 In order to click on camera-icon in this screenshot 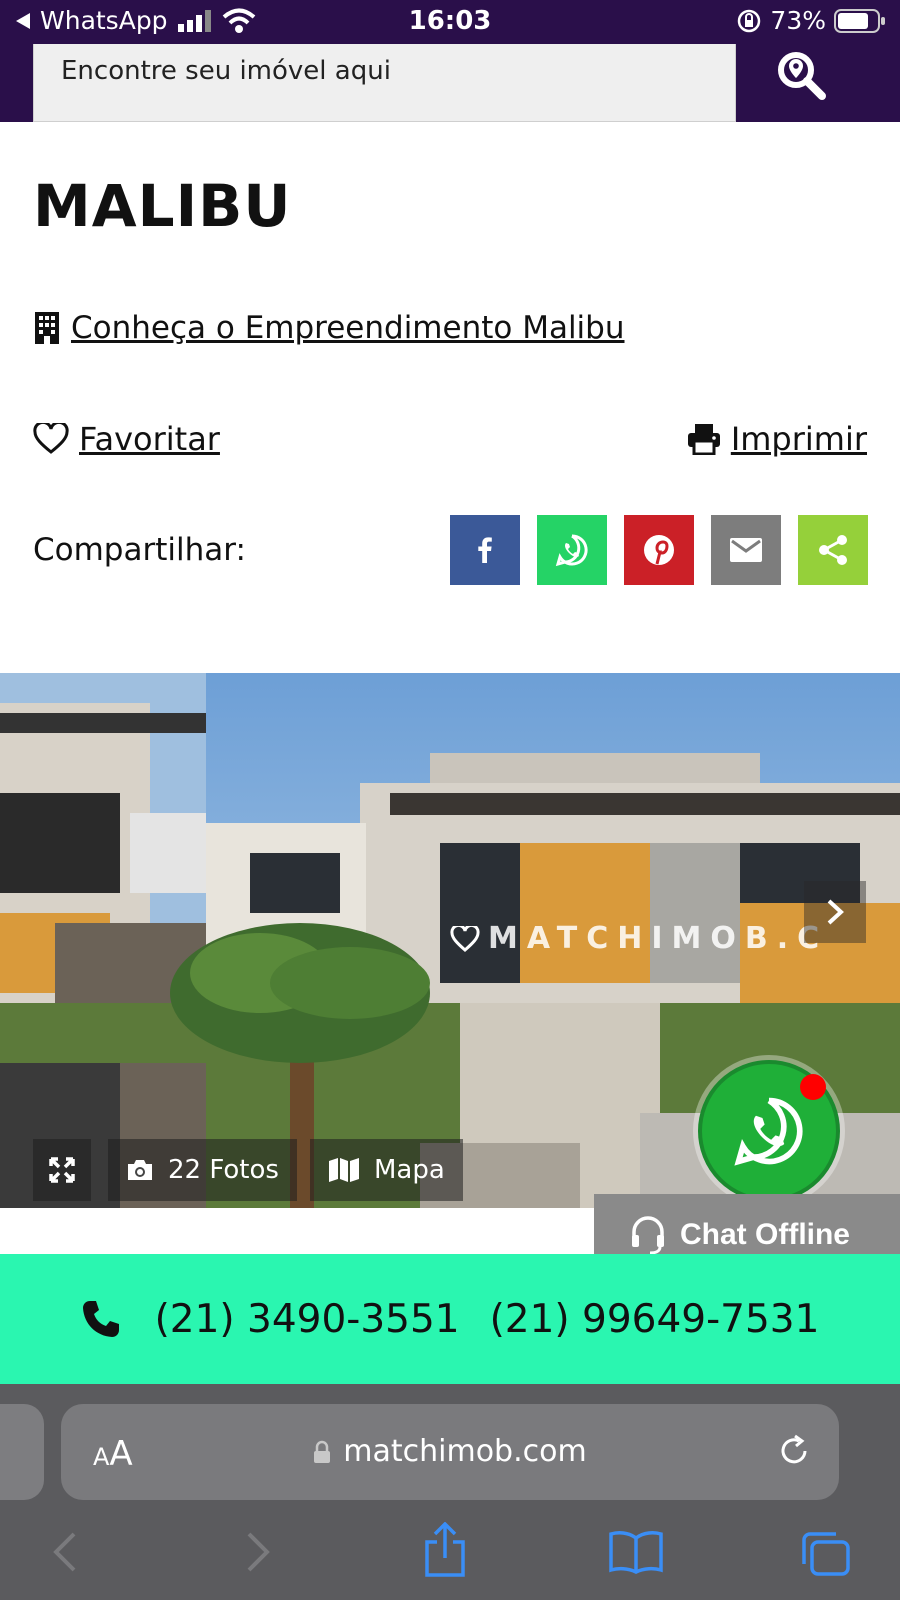, I will do `click(140, 1170)`.